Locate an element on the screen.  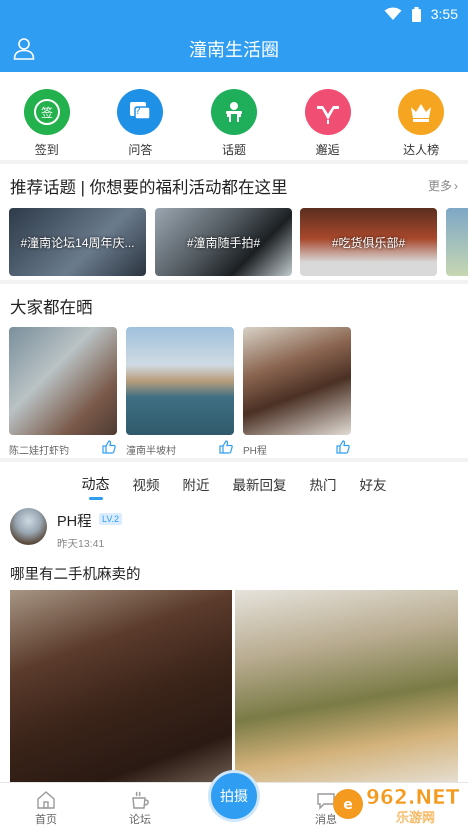
qa-icon: ? is located at coordinates (140, 112).